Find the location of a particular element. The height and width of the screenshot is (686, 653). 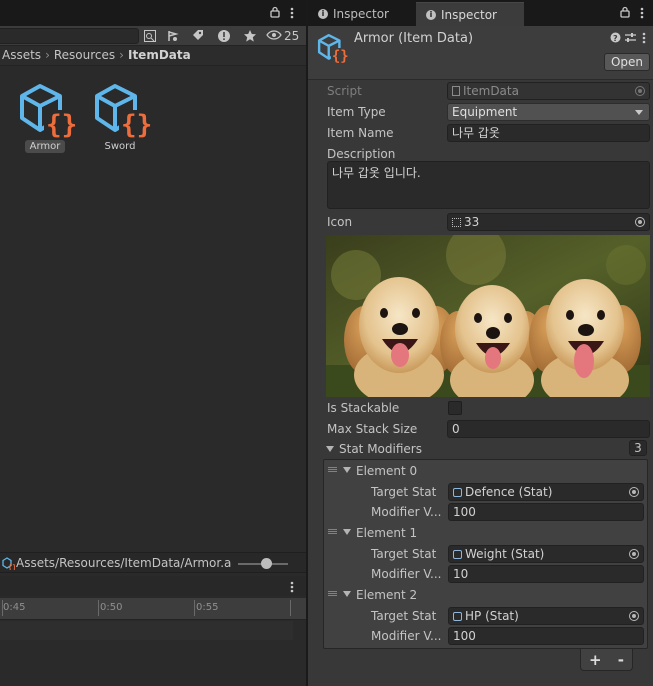

icon-size-slider-handle is located at coordinates (266, 563).